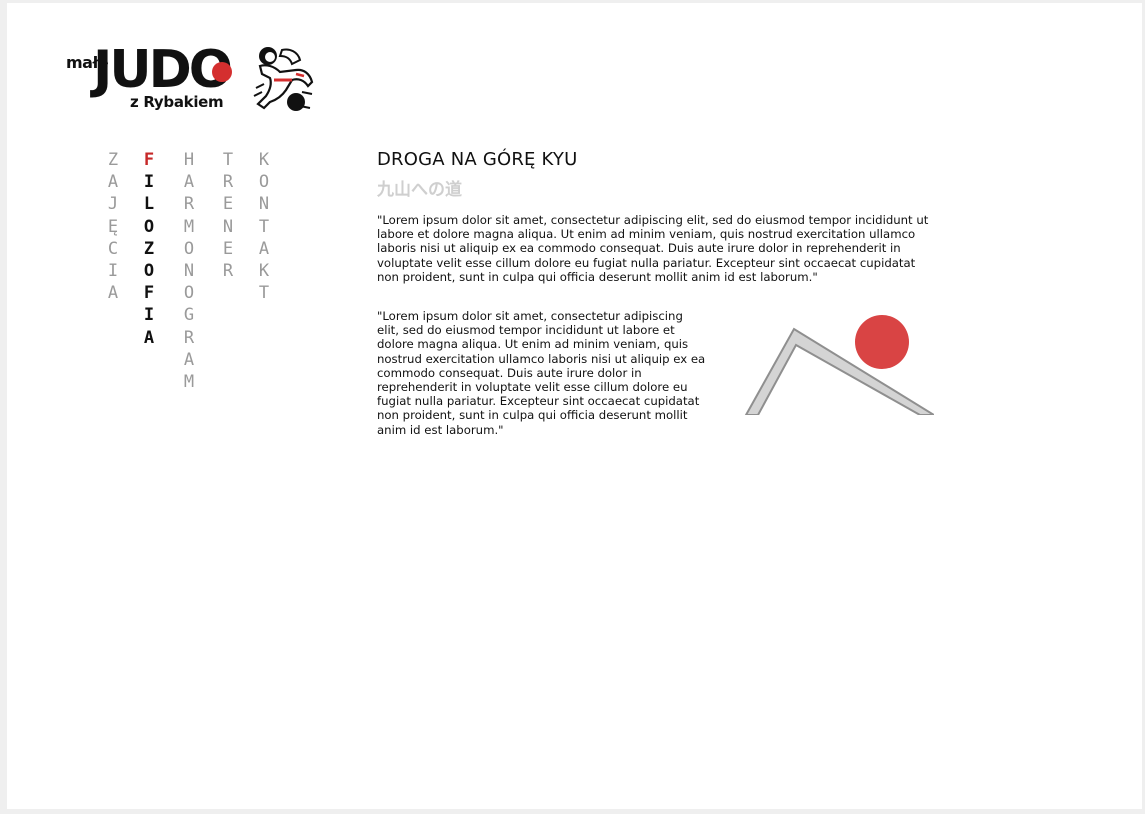 This screenshot has height=814, width=1145. Describe the element at coordinates (477, 159) in the screenshot. I see `page-title: DROGA NA GÓRĘ KYU` at that location.